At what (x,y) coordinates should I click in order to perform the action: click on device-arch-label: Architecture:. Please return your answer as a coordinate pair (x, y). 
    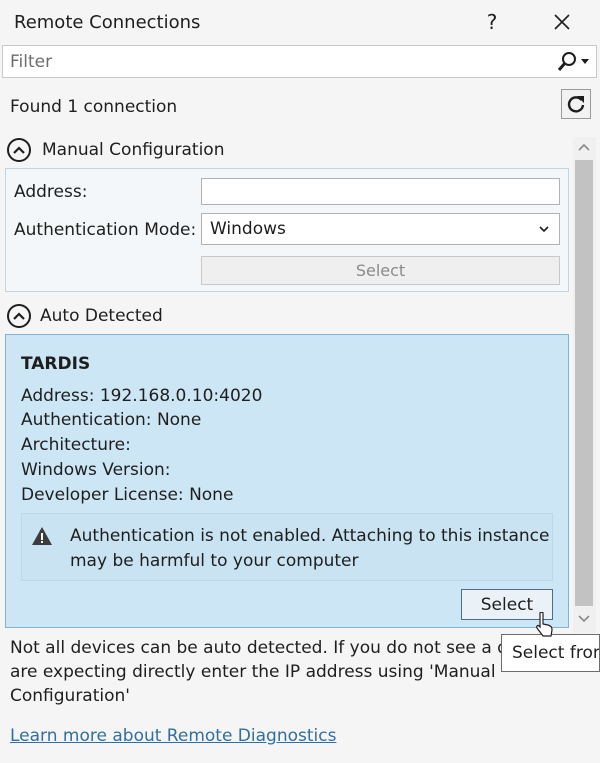
    Looking at the image, I should click on (76, 445).